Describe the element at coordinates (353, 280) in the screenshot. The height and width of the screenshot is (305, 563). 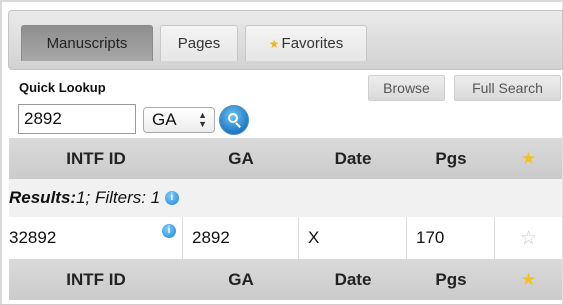
I see `col-footer-date: Date` at that location.